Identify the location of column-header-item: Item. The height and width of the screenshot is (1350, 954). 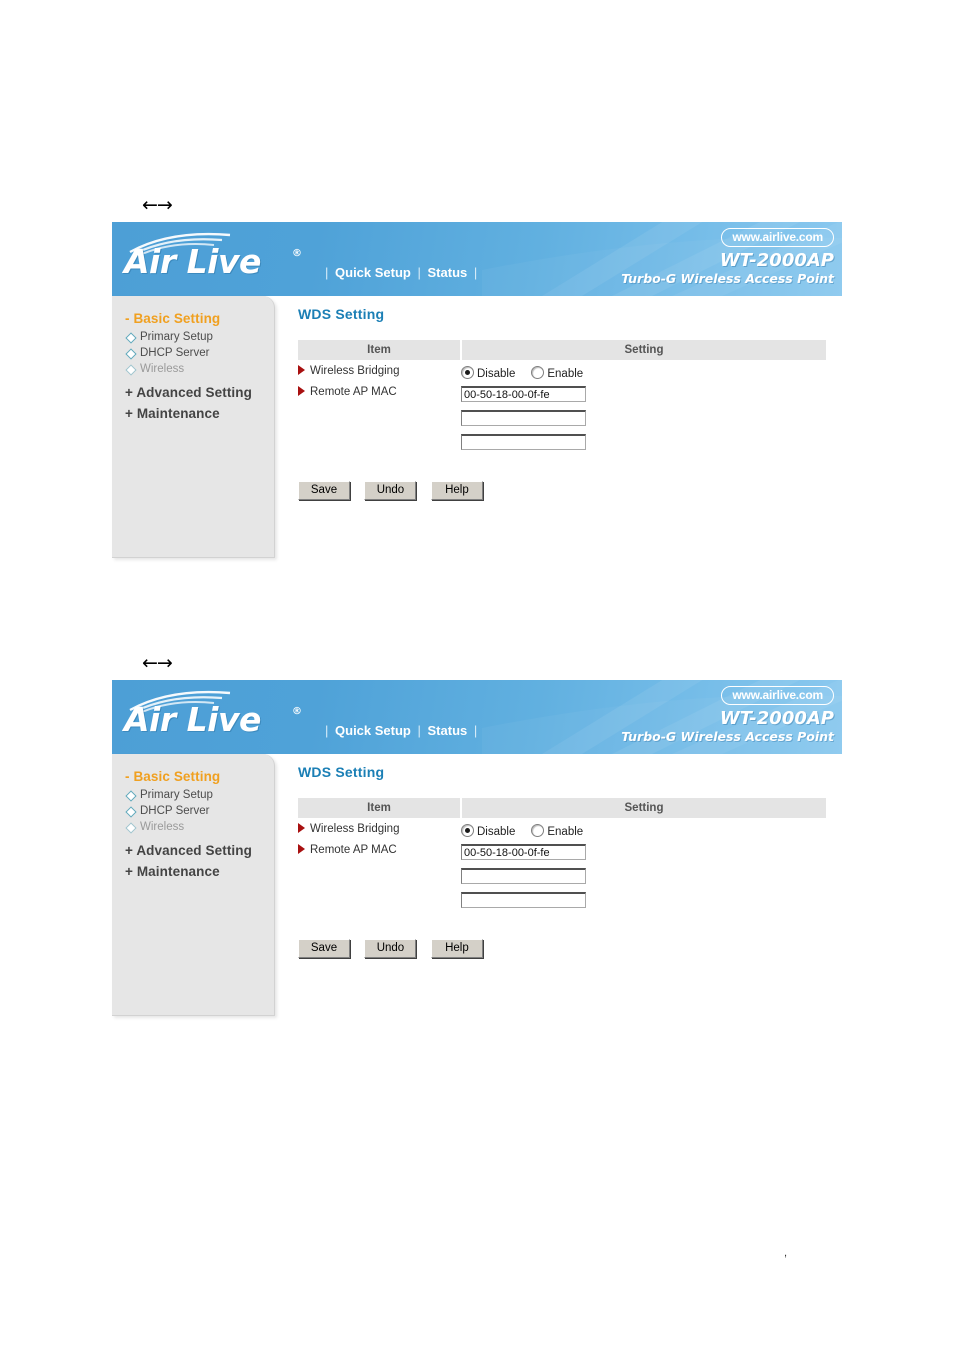
(380, 350).